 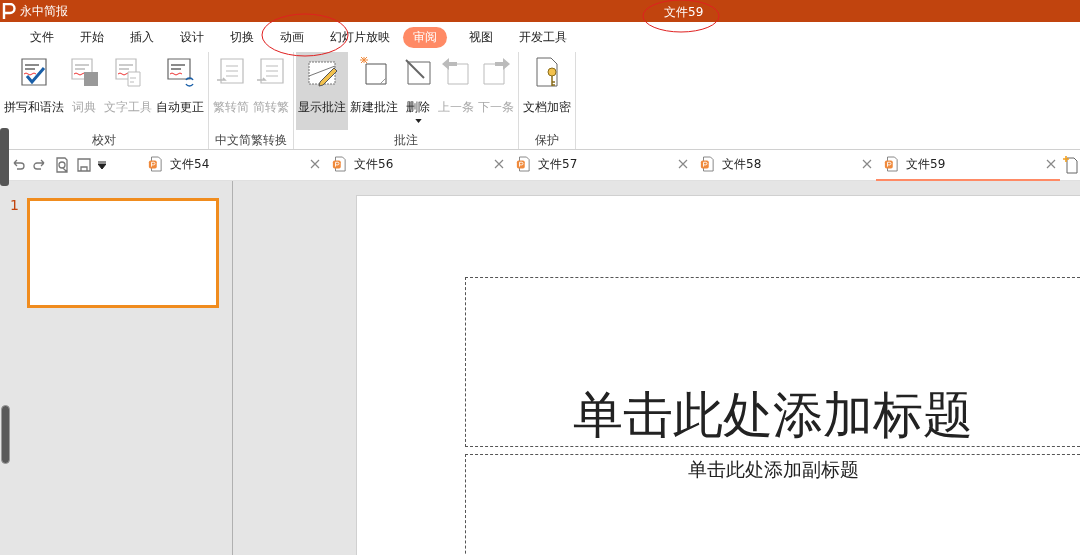 What do you see at coordinates (180, 91) in the screenshot?
I see `ribbon-button: 自动更正` at bounding box center [180, 91].